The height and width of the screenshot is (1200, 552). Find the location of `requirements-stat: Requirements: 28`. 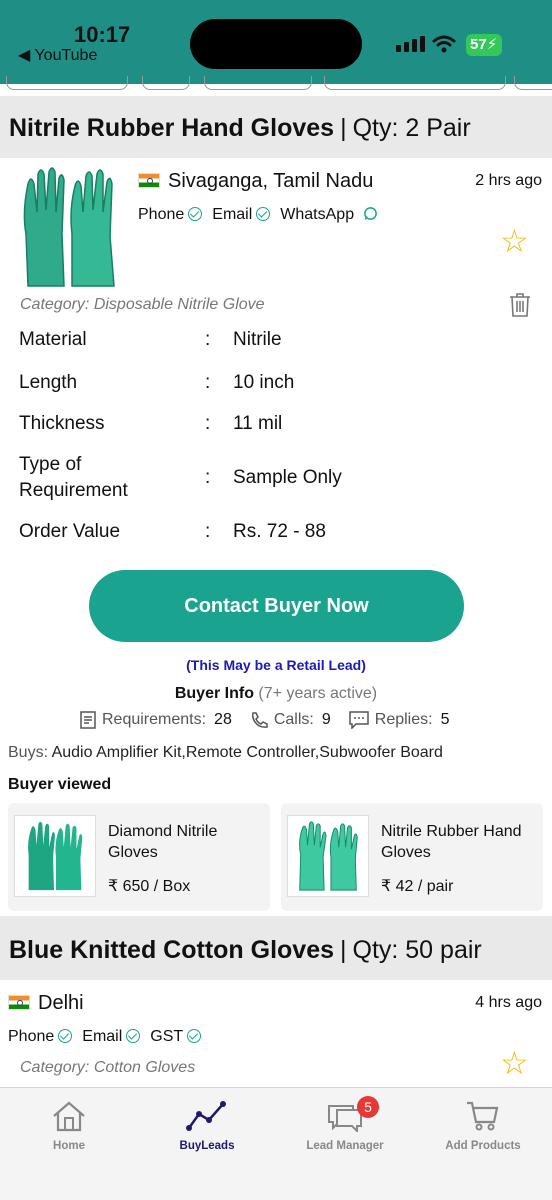

requirements-stat: Requirements: 28 is located at coordinates (156, 720).